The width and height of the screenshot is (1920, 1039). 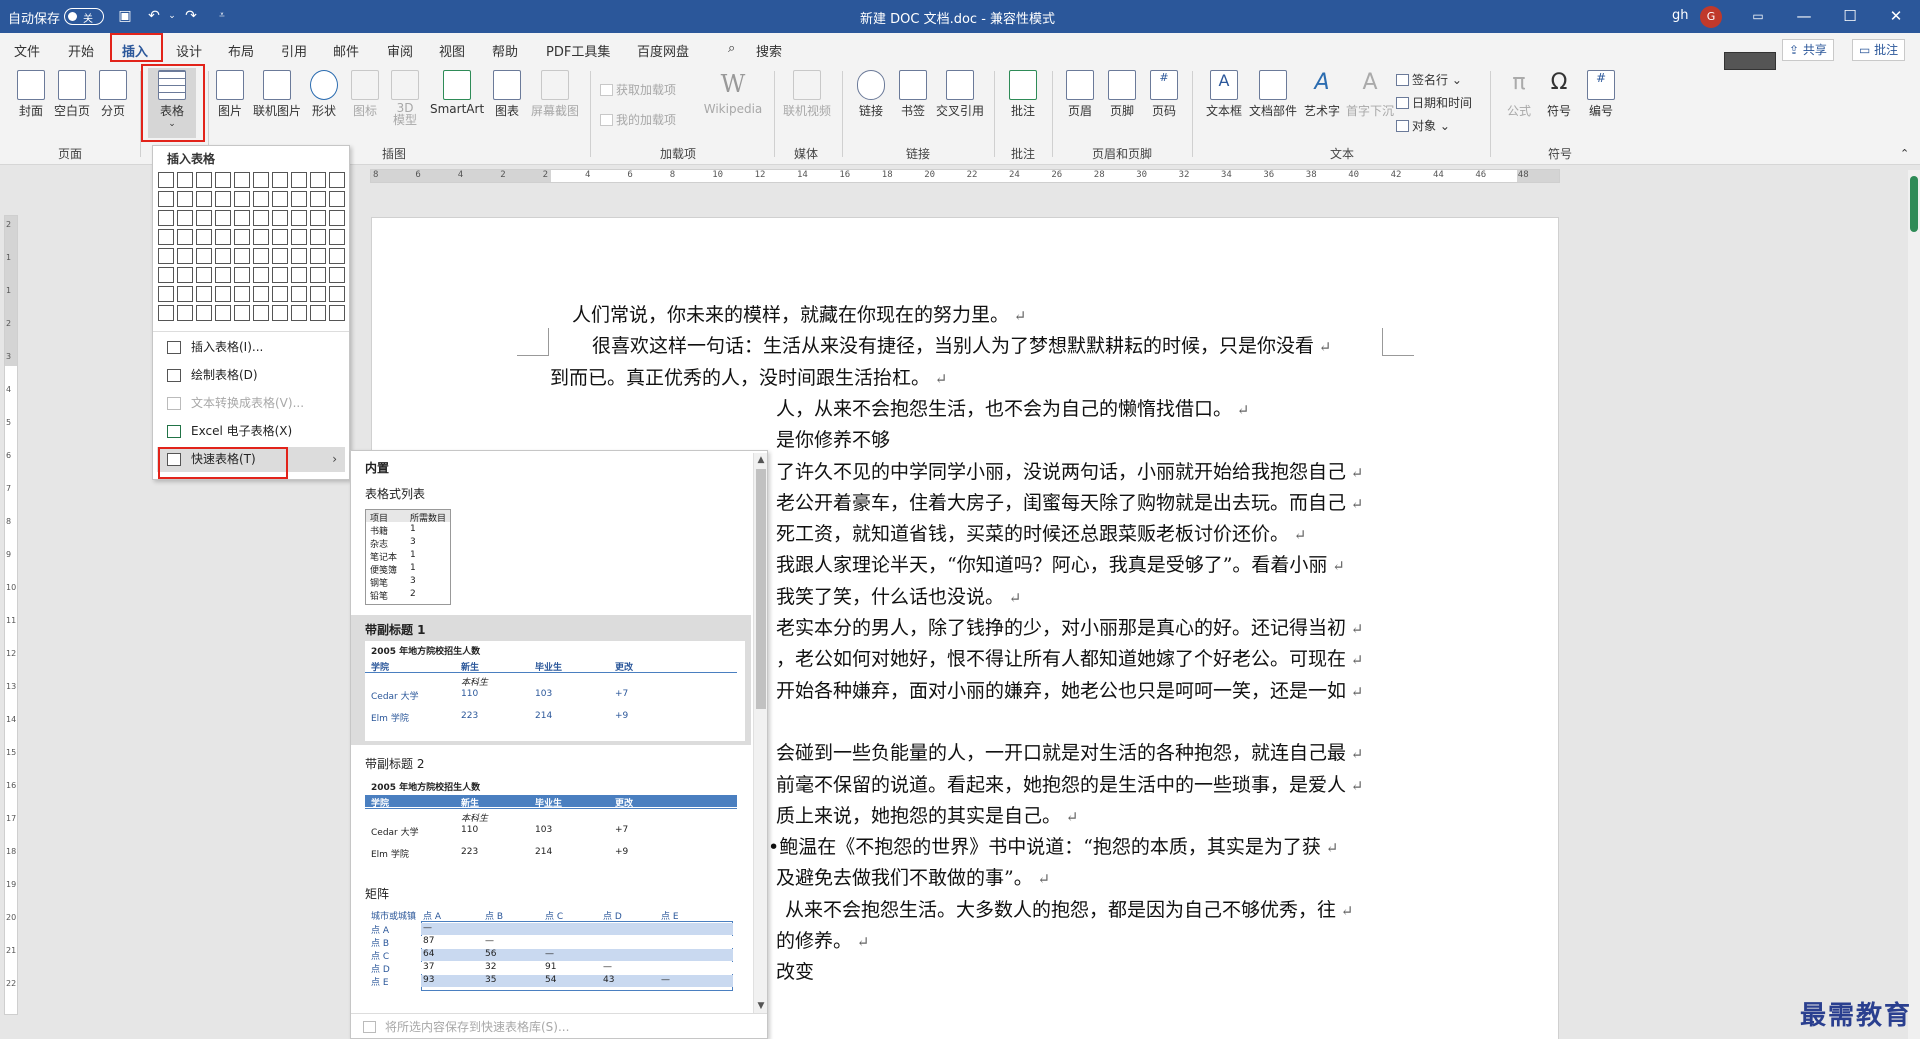 What do you see at coordinates (578, 50) in the screenshot?
I see `tab-pdf-tools: PDF工具集` at bounding box center [578, 50].